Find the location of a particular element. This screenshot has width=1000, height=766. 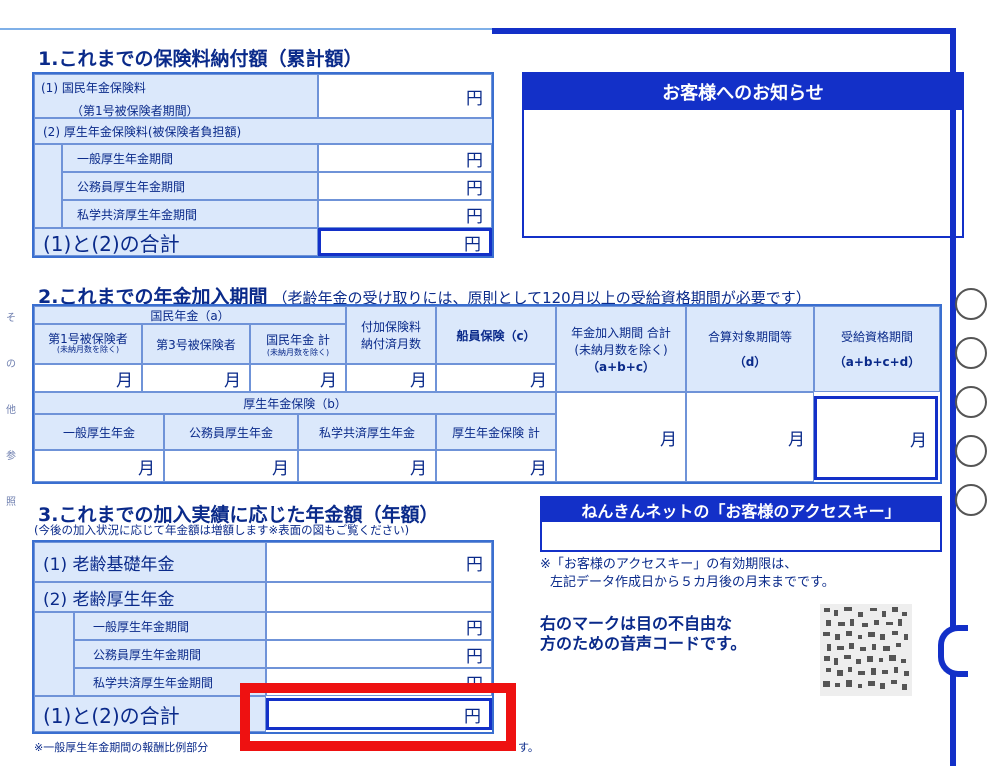

punch-holes is located at coordinates (971, 402).